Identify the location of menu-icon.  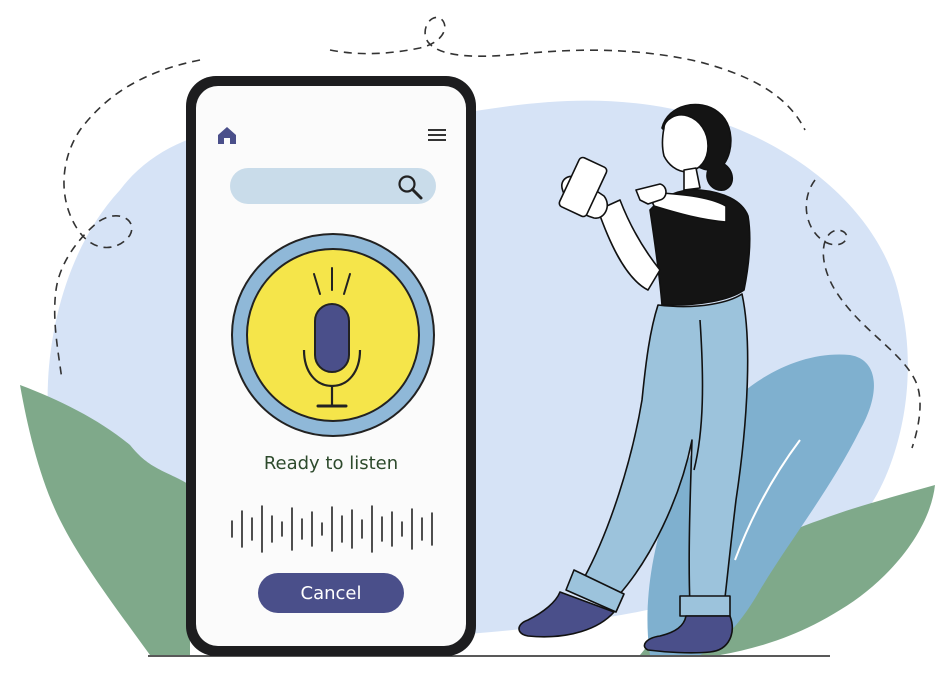
(437, 135).